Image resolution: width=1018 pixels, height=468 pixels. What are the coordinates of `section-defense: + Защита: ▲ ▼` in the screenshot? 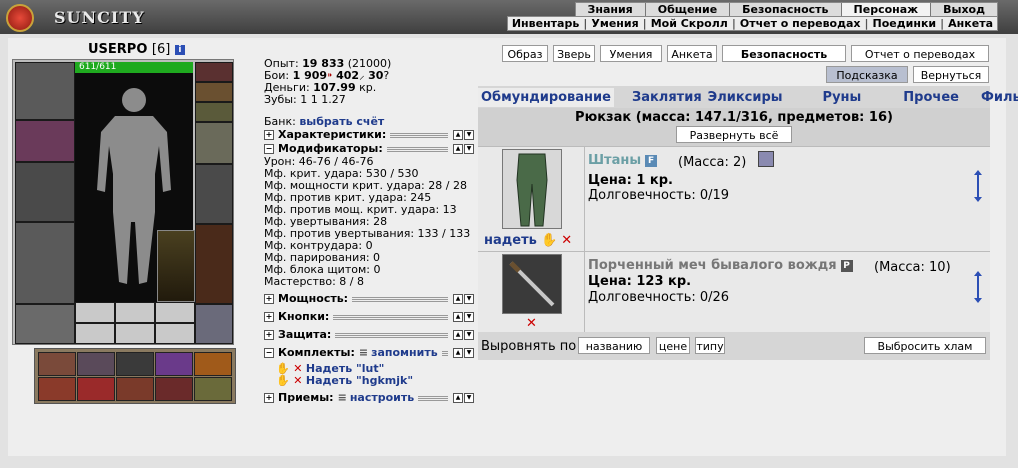 It's located at (369, 335).